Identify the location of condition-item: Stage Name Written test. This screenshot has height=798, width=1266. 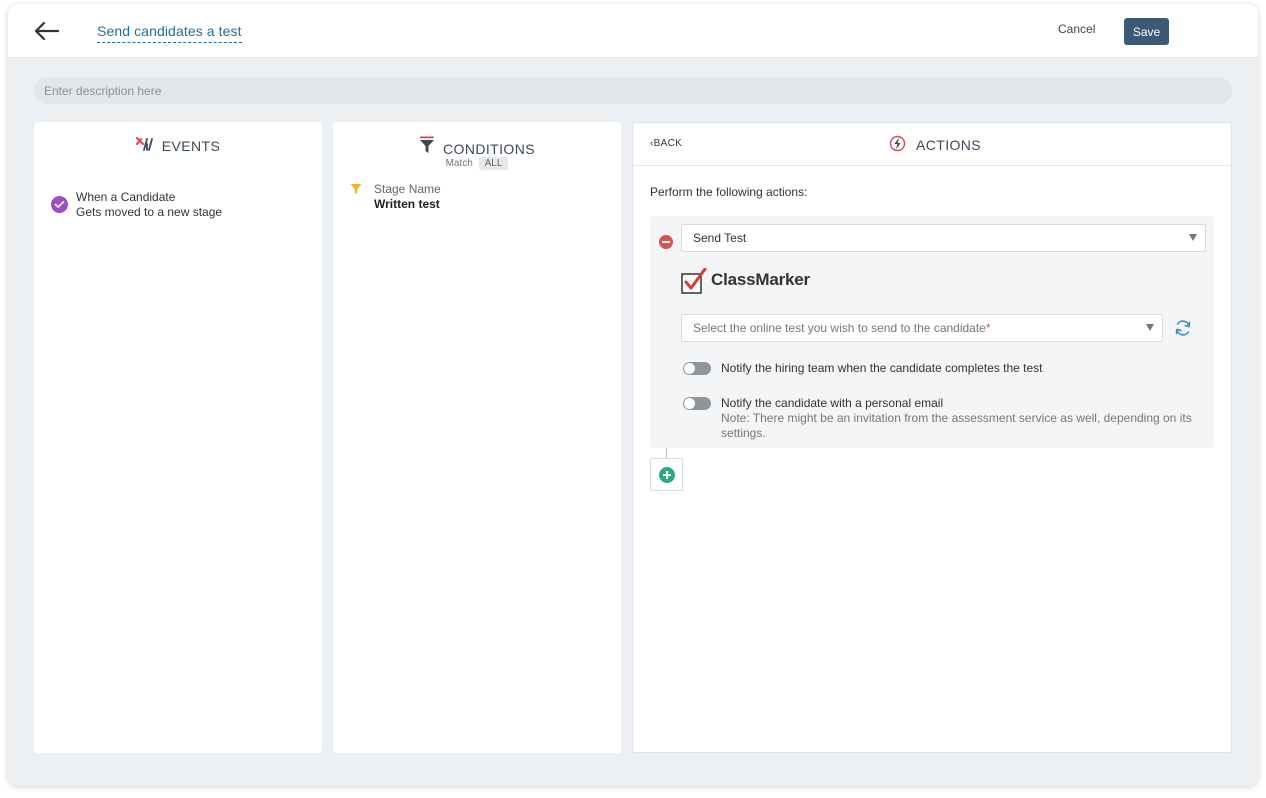
(395, 197).